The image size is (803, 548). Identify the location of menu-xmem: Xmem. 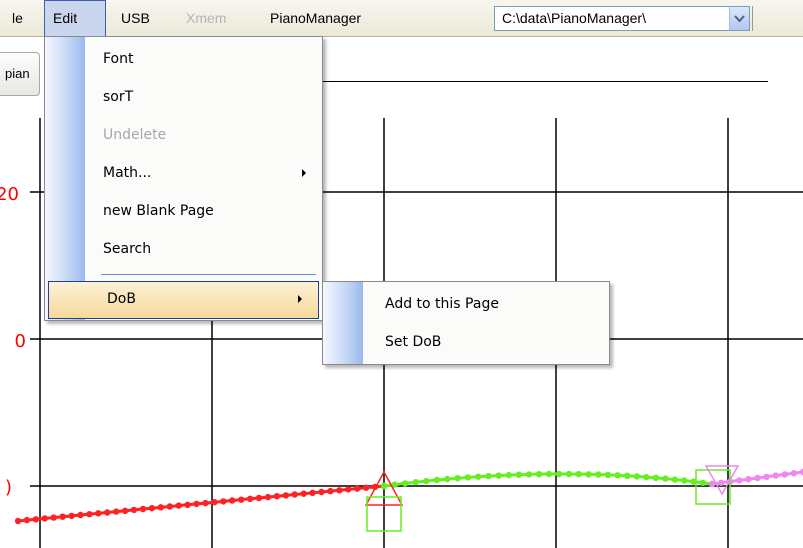
(206, 18).